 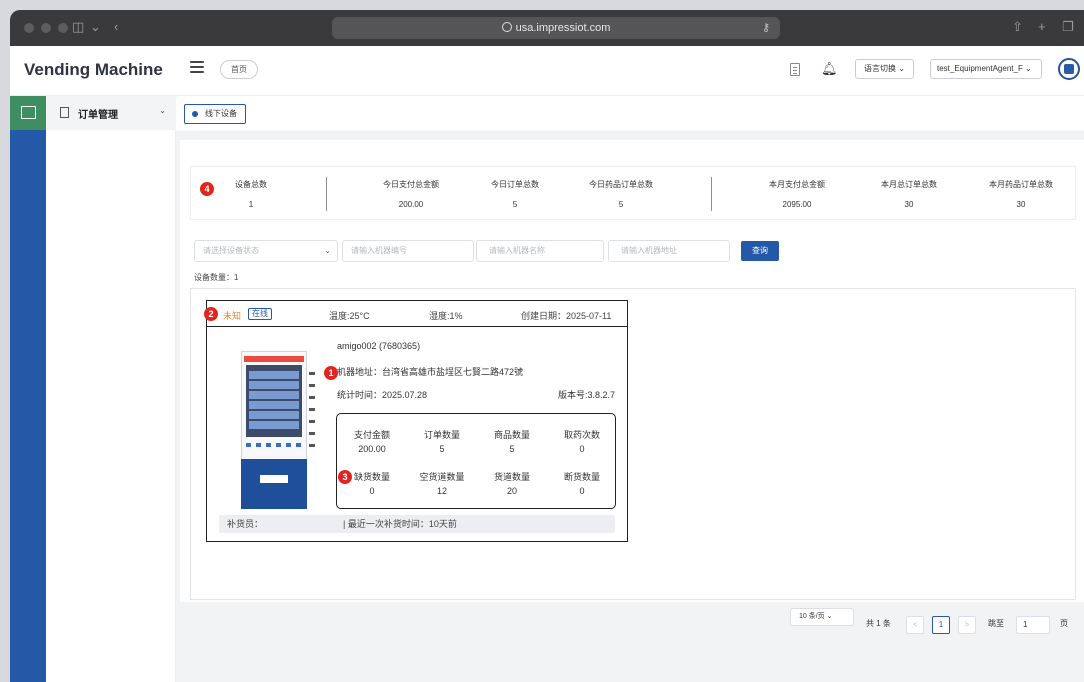 What do you see at coordinates (582, 483) in the screenshot?
I see `metric-out-of-stock: 断货数量 0` at bounding box center [582, 483].